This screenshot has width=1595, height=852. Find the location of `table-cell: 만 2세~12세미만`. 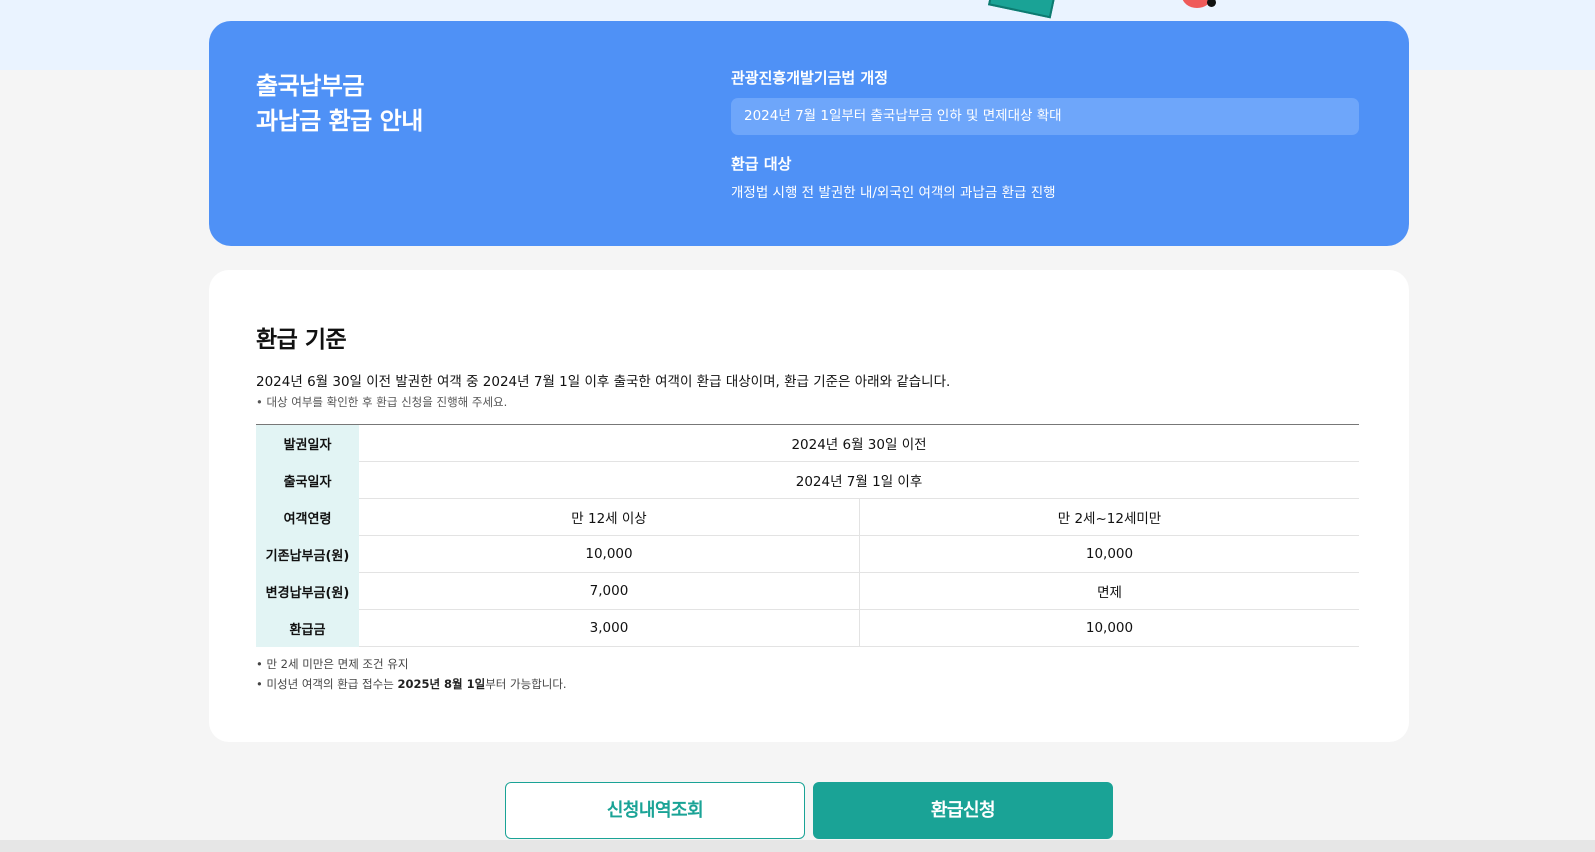

table-cell: 만 2세~12세미만 is located at coordinates (1109, 517).